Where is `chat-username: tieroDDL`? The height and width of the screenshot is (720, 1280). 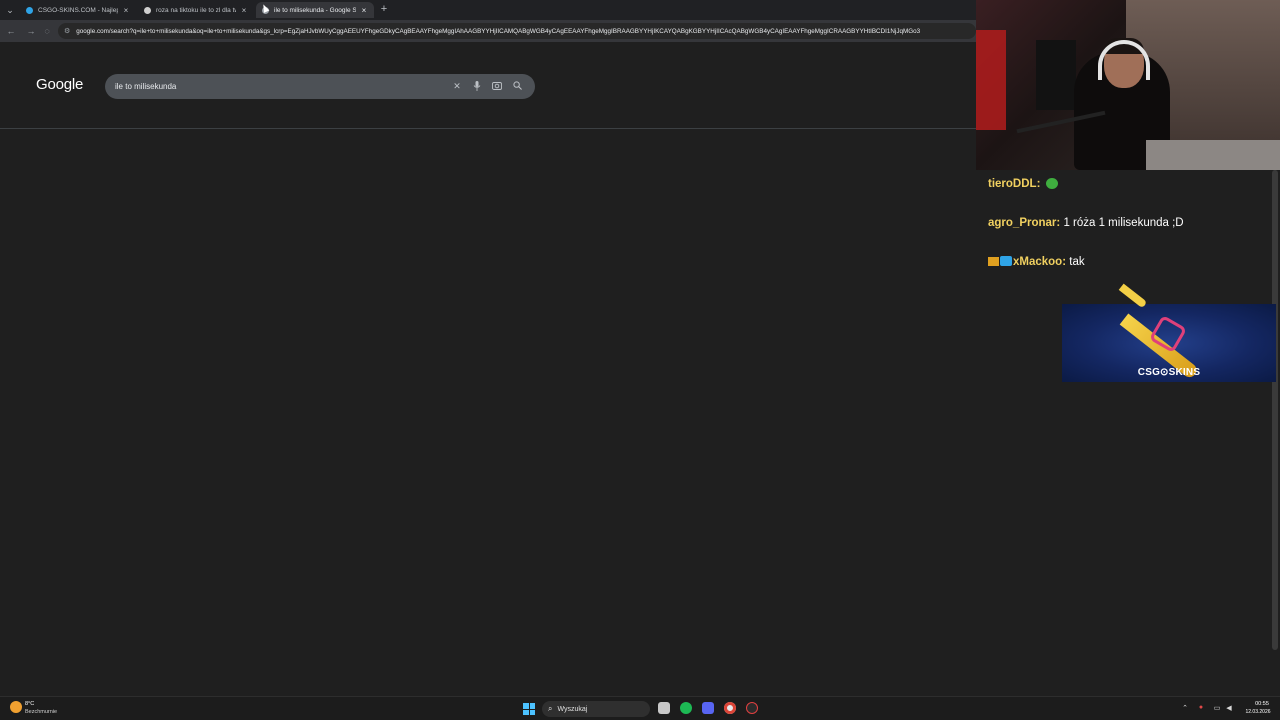
chat-username: tieroDDL is located at coordinates (1012, 184).